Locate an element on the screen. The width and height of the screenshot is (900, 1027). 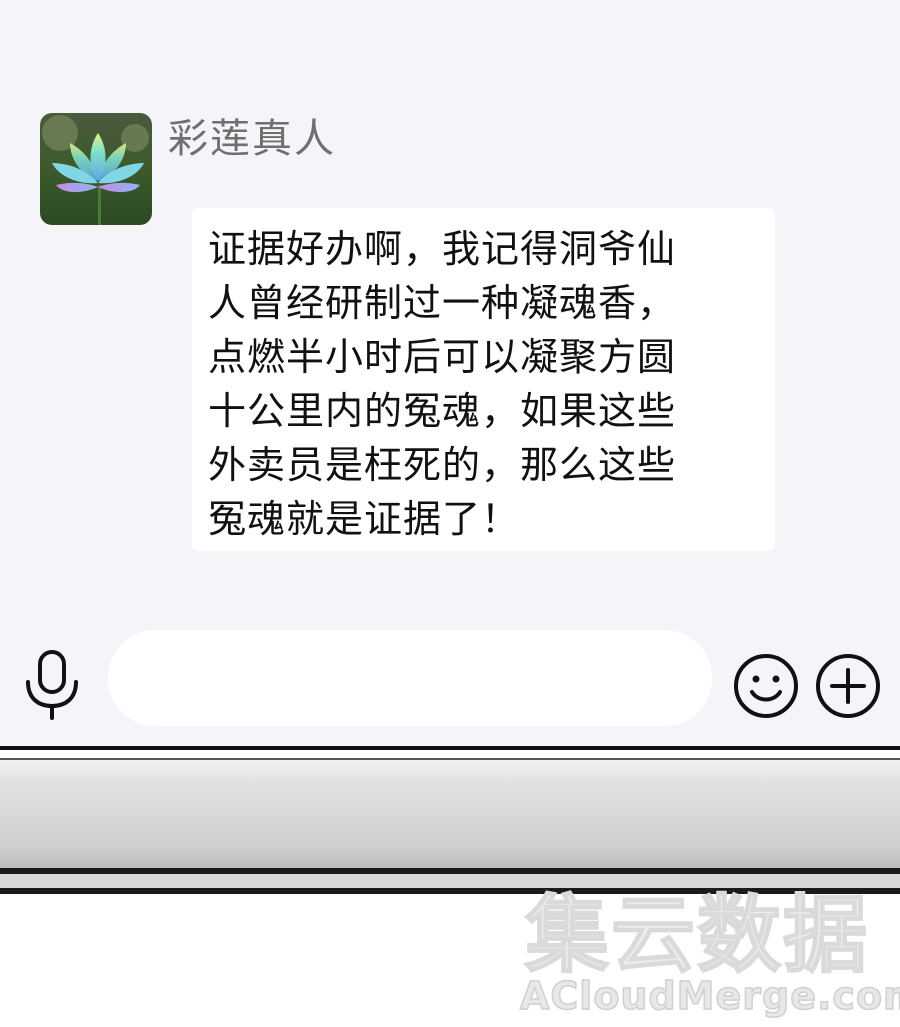
smiley-icon is located at coordinates (766, 686).